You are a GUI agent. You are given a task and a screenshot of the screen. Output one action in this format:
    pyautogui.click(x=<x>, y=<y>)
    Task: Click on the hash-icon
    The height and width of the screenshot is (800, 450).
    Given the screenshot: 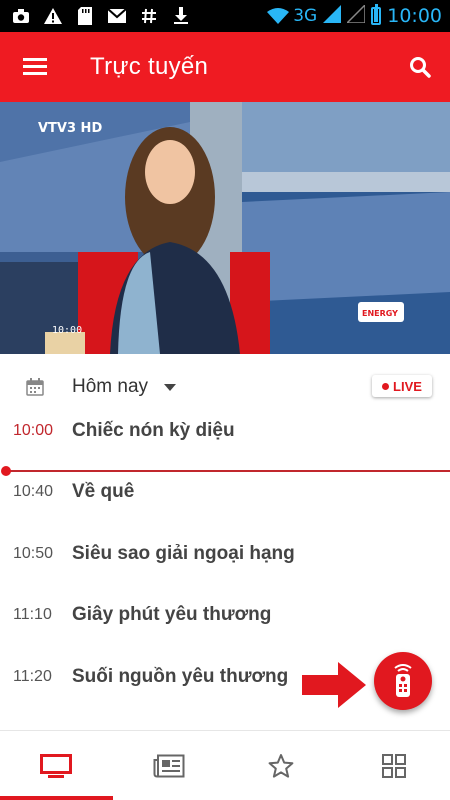 What is the action you would take?
    pyautogui.click(x=149, y=16)
    